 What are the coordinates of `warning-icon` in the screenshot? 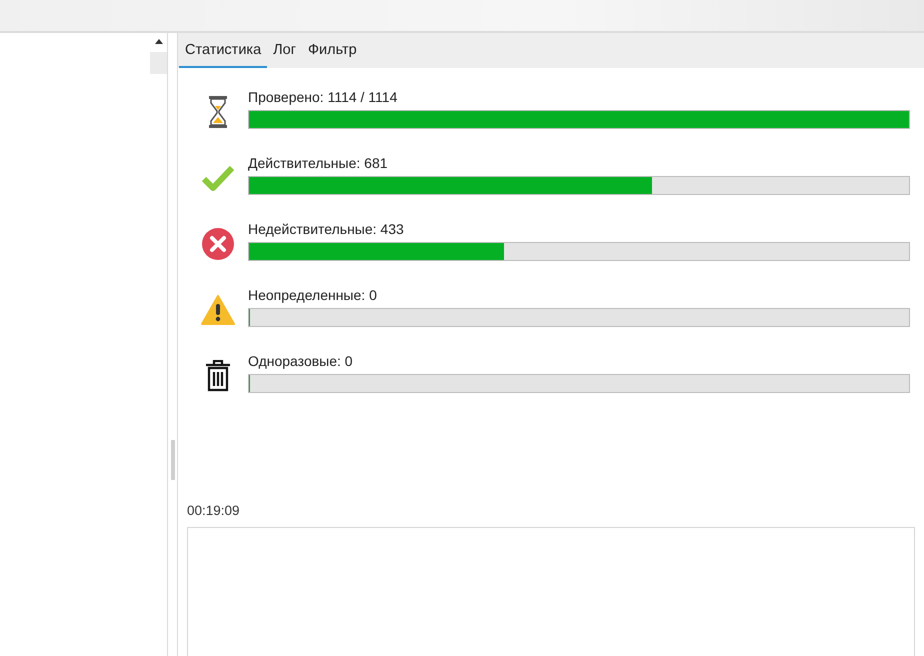 It's located at (217, 310).